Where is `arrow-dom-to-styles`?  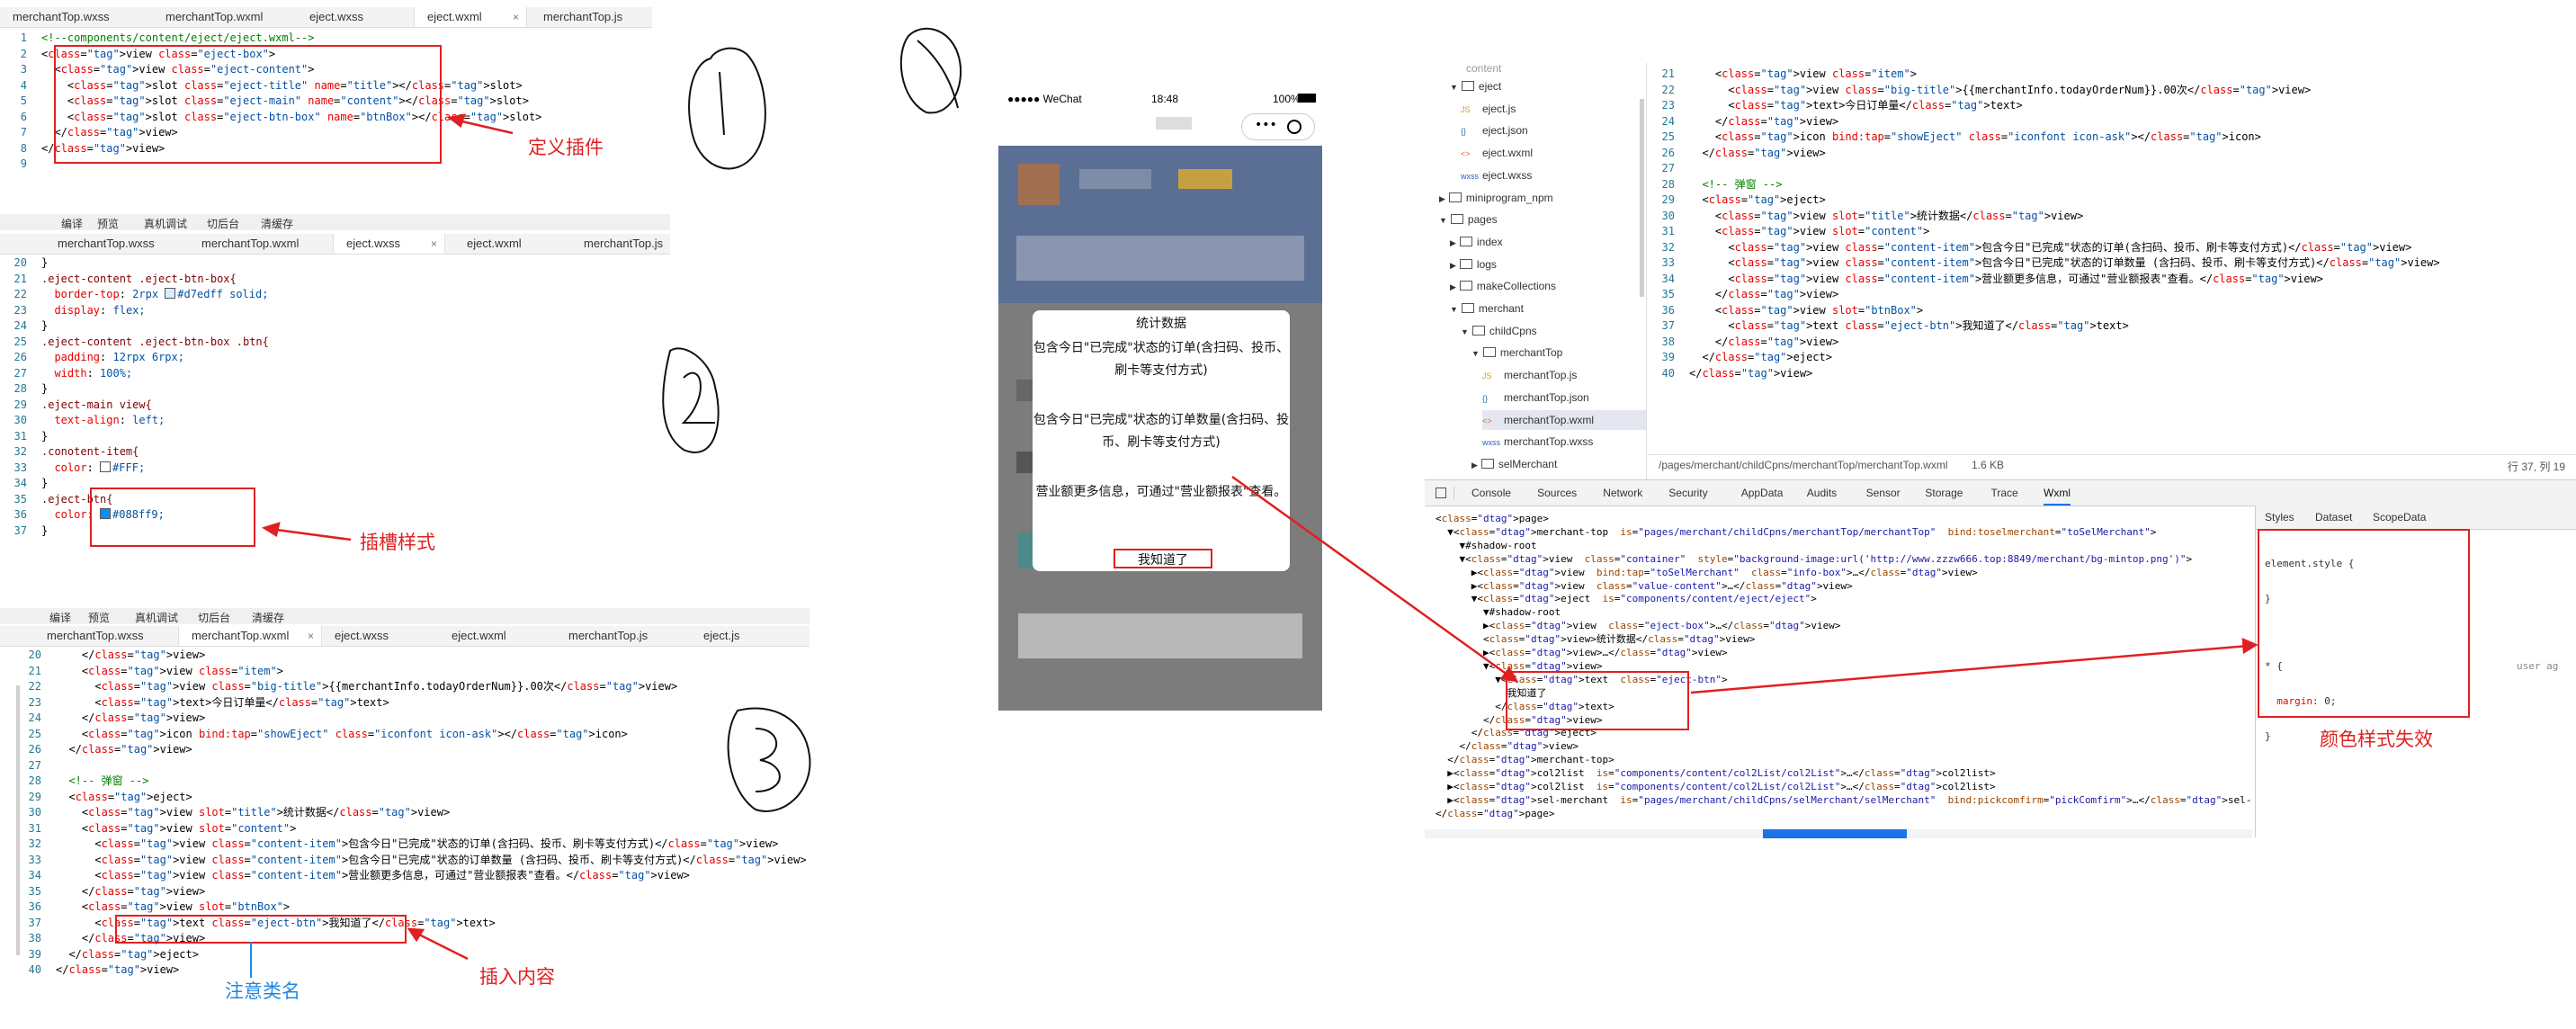
arrow-dom-to-styles is located at coordinates (1970, 669).